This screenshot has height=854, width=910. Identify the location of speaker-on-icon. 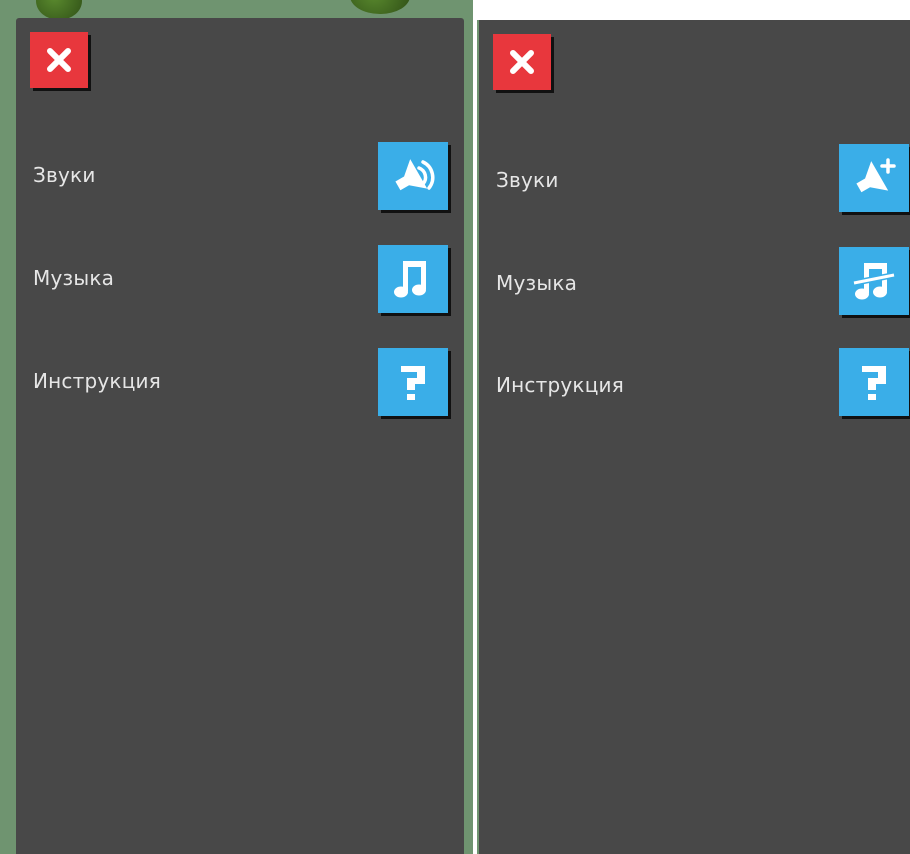
(415, 175).